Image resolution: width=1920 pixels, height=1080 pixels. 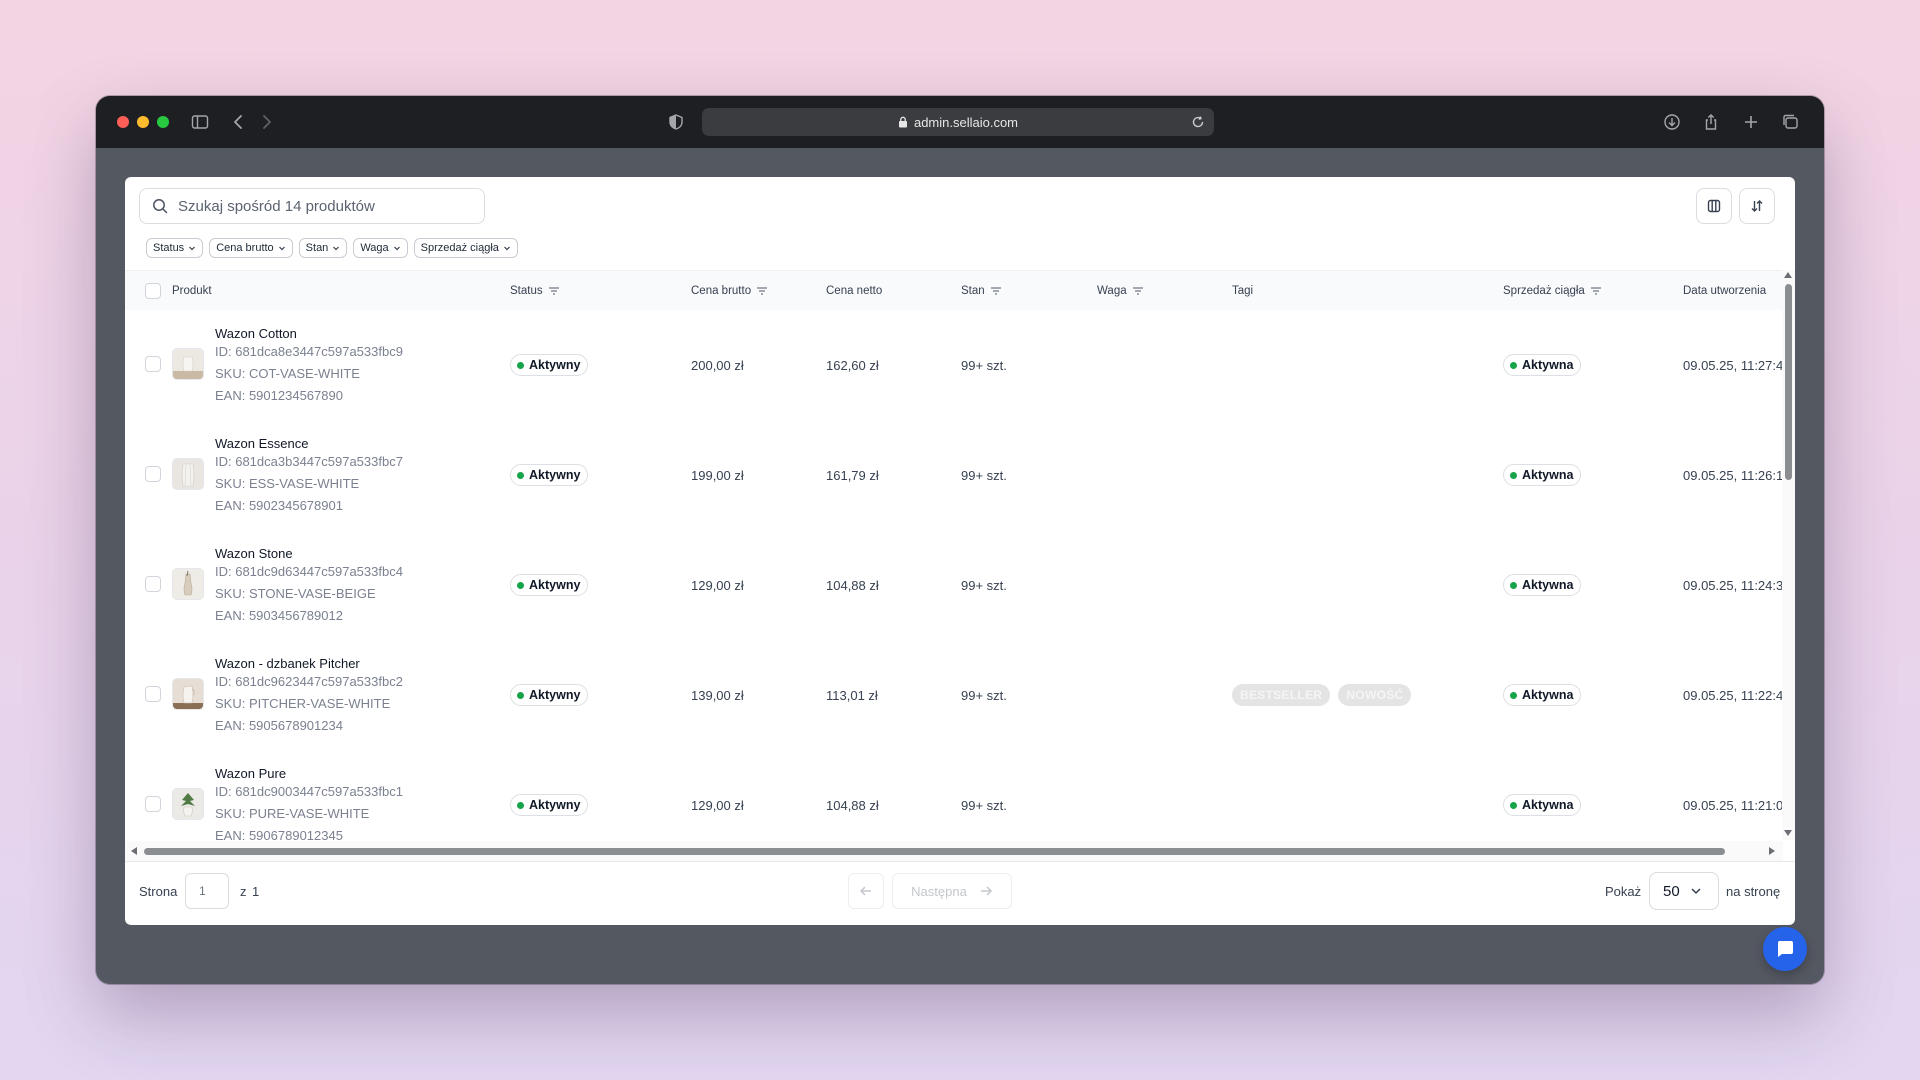 I want to click on share-icon, so click(x=1711, y=122).